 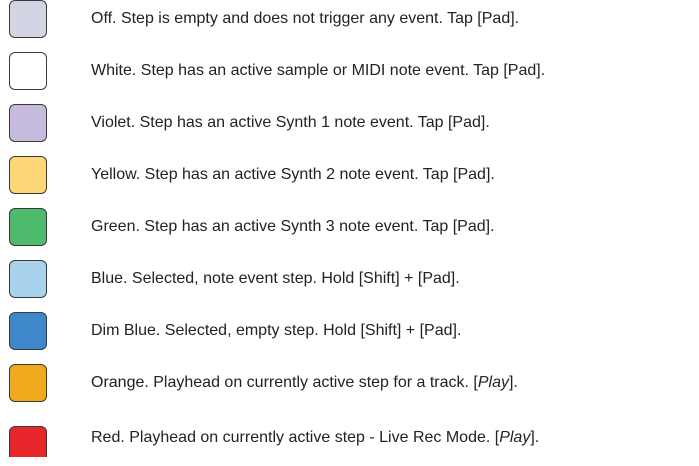 I want to click on violet-swatch-icon, so click(x=28, y=123).